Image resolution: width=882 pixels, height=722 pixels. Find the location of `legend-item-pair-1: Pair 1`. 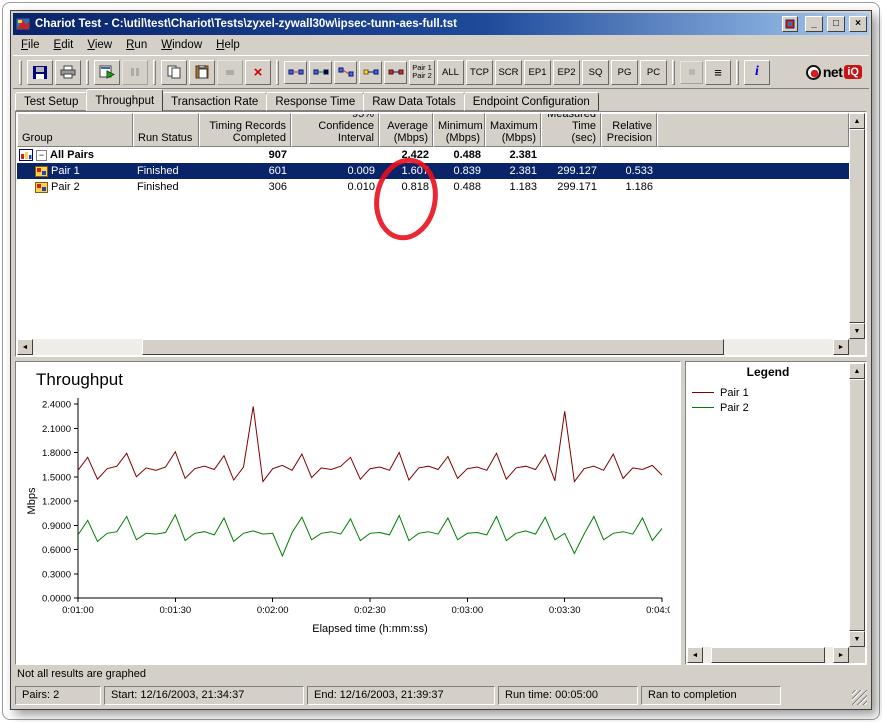

legend-item-pair-1: Pair 1 is located at coordinates (776, 392).